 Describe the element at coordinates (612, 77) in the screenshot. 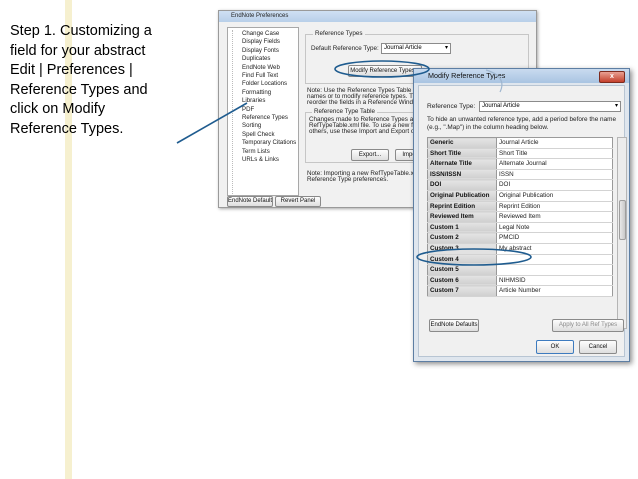

I see `close-button: x` at that location.